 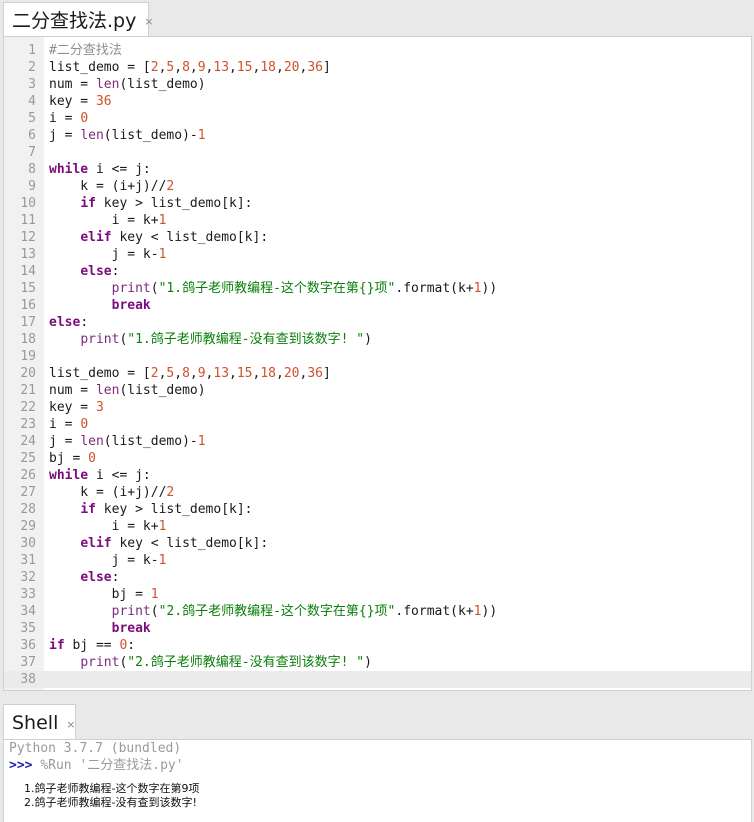 What do you see at coordinates (377, 186) in the screenshot?
I see `code-line: 9 k = (i+j)//2` at bounding box center [377, 186].